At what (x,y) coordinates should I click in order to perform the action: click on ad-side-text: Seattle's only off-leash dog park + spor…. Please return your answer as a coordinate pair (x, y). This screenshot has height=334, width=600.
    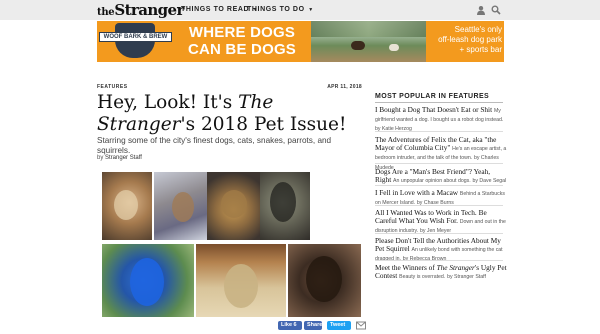
    Looking at the image, I should click on (466, 40).